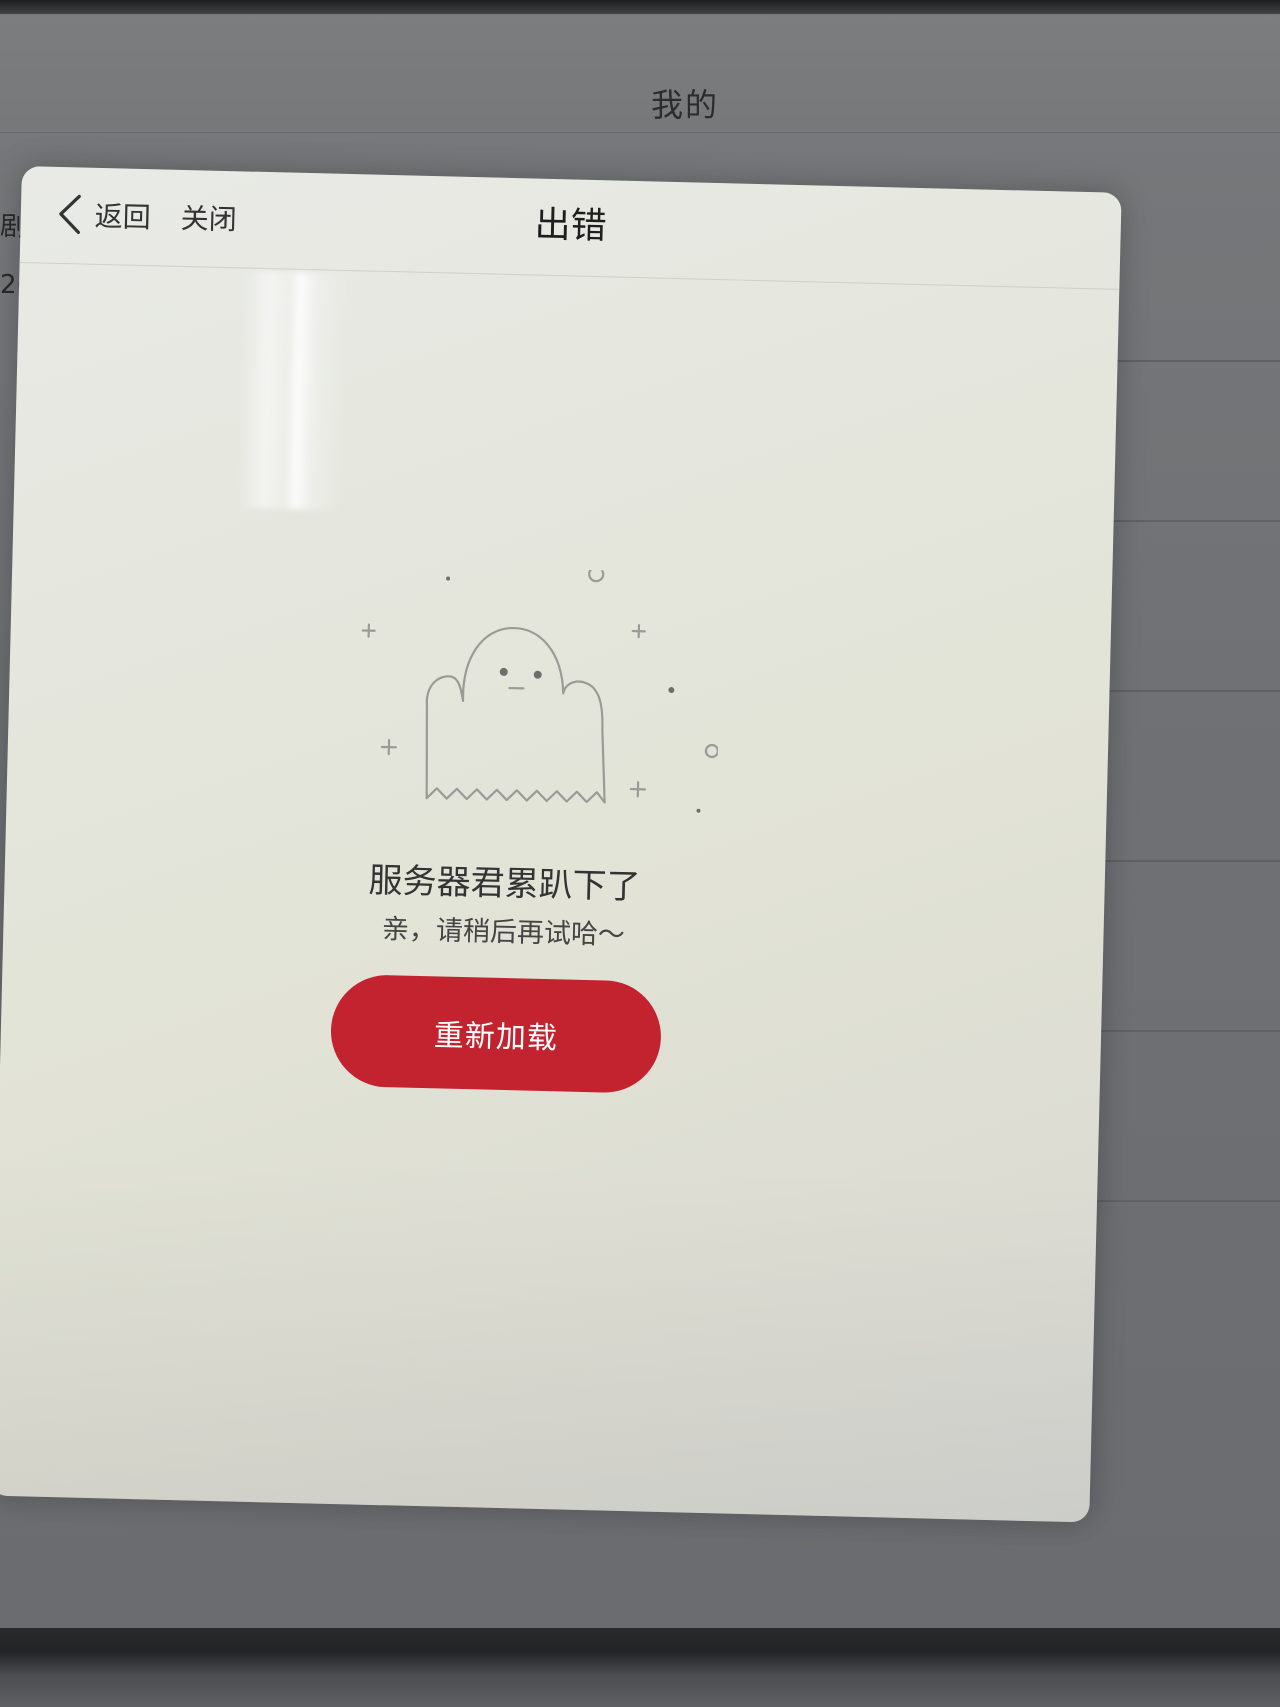  I want to click on chevron-left-icon, so click(69, 214).